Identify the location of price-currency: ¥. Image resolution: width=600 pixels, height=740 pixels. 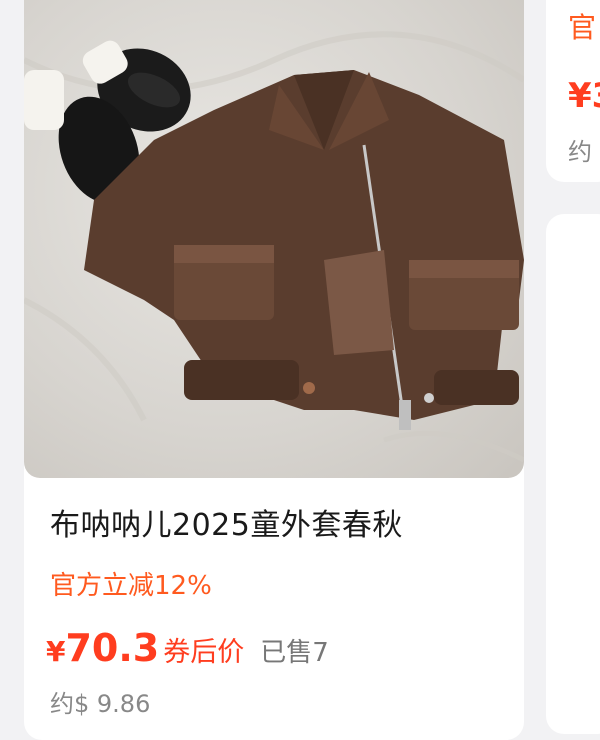
(56, 651).